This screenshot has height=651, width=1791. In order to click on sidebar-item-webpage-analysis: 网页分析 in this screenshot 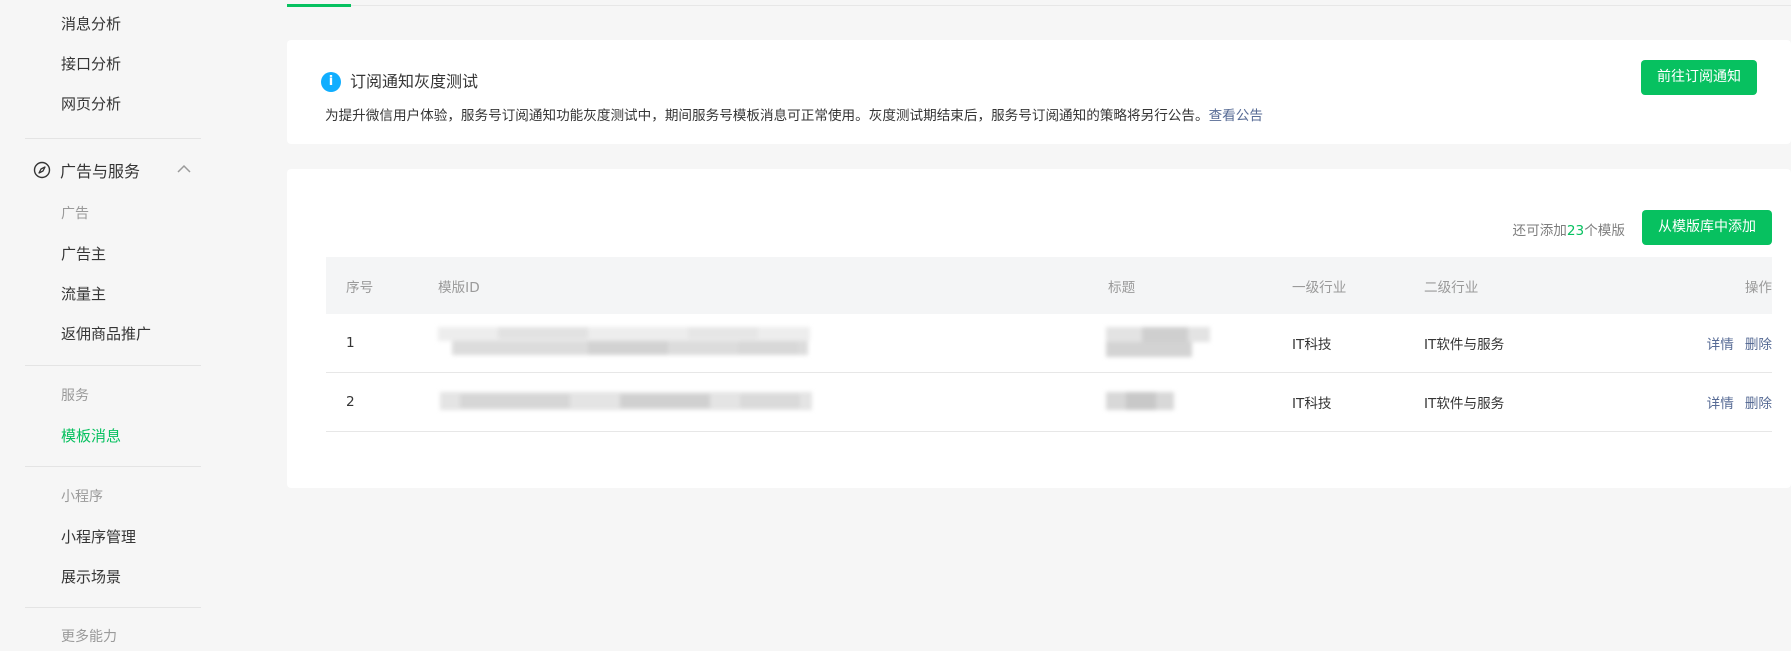, I will do `click(91, 104)`.